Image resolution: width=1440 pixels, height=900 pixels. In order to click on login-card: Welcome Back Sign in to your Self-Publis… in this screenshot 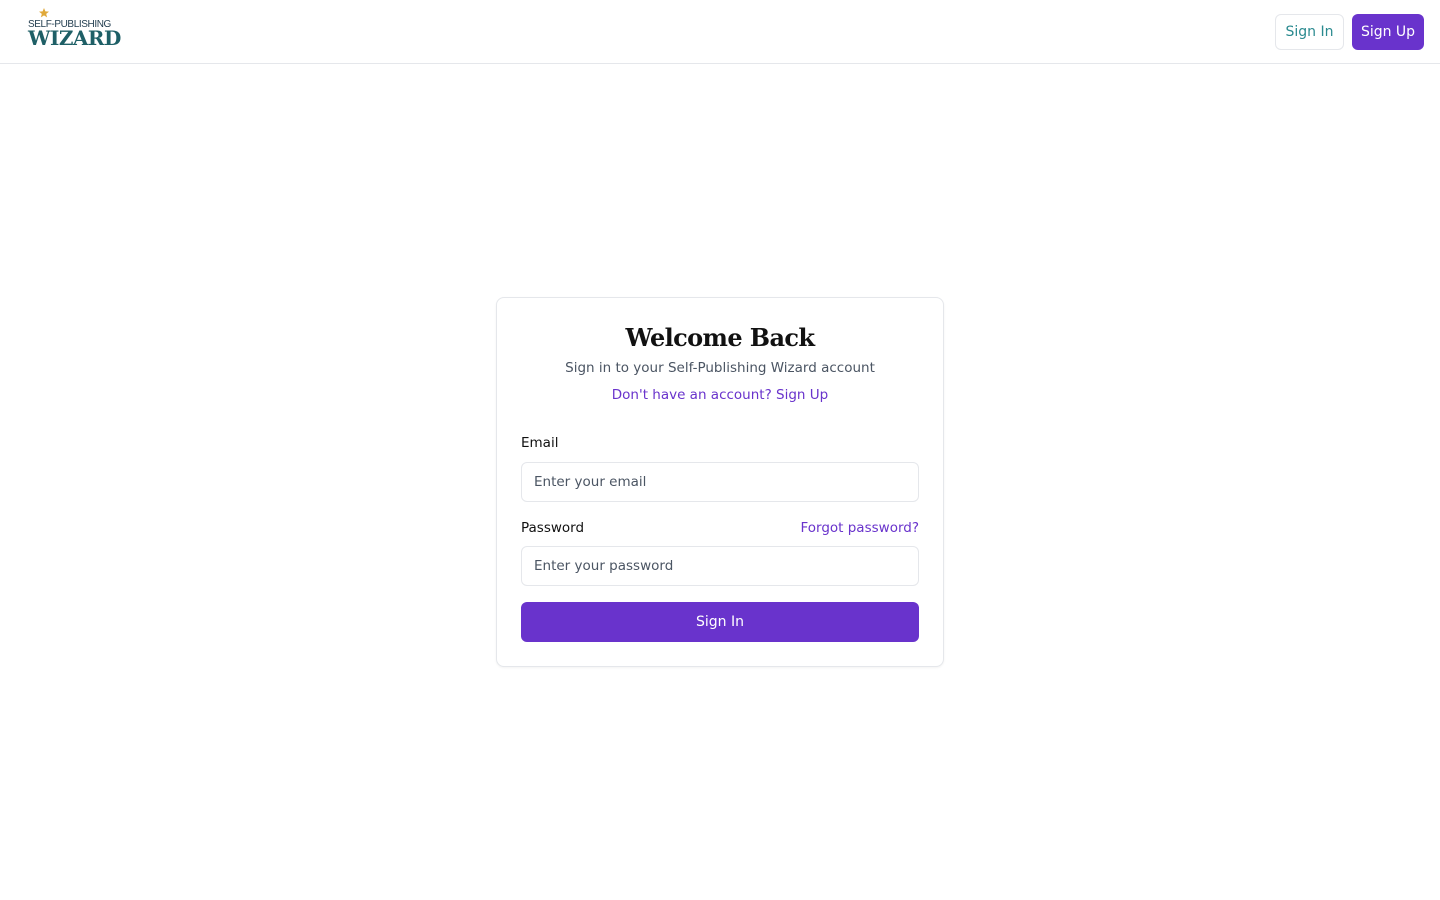, I will do `click(720, 482)`.